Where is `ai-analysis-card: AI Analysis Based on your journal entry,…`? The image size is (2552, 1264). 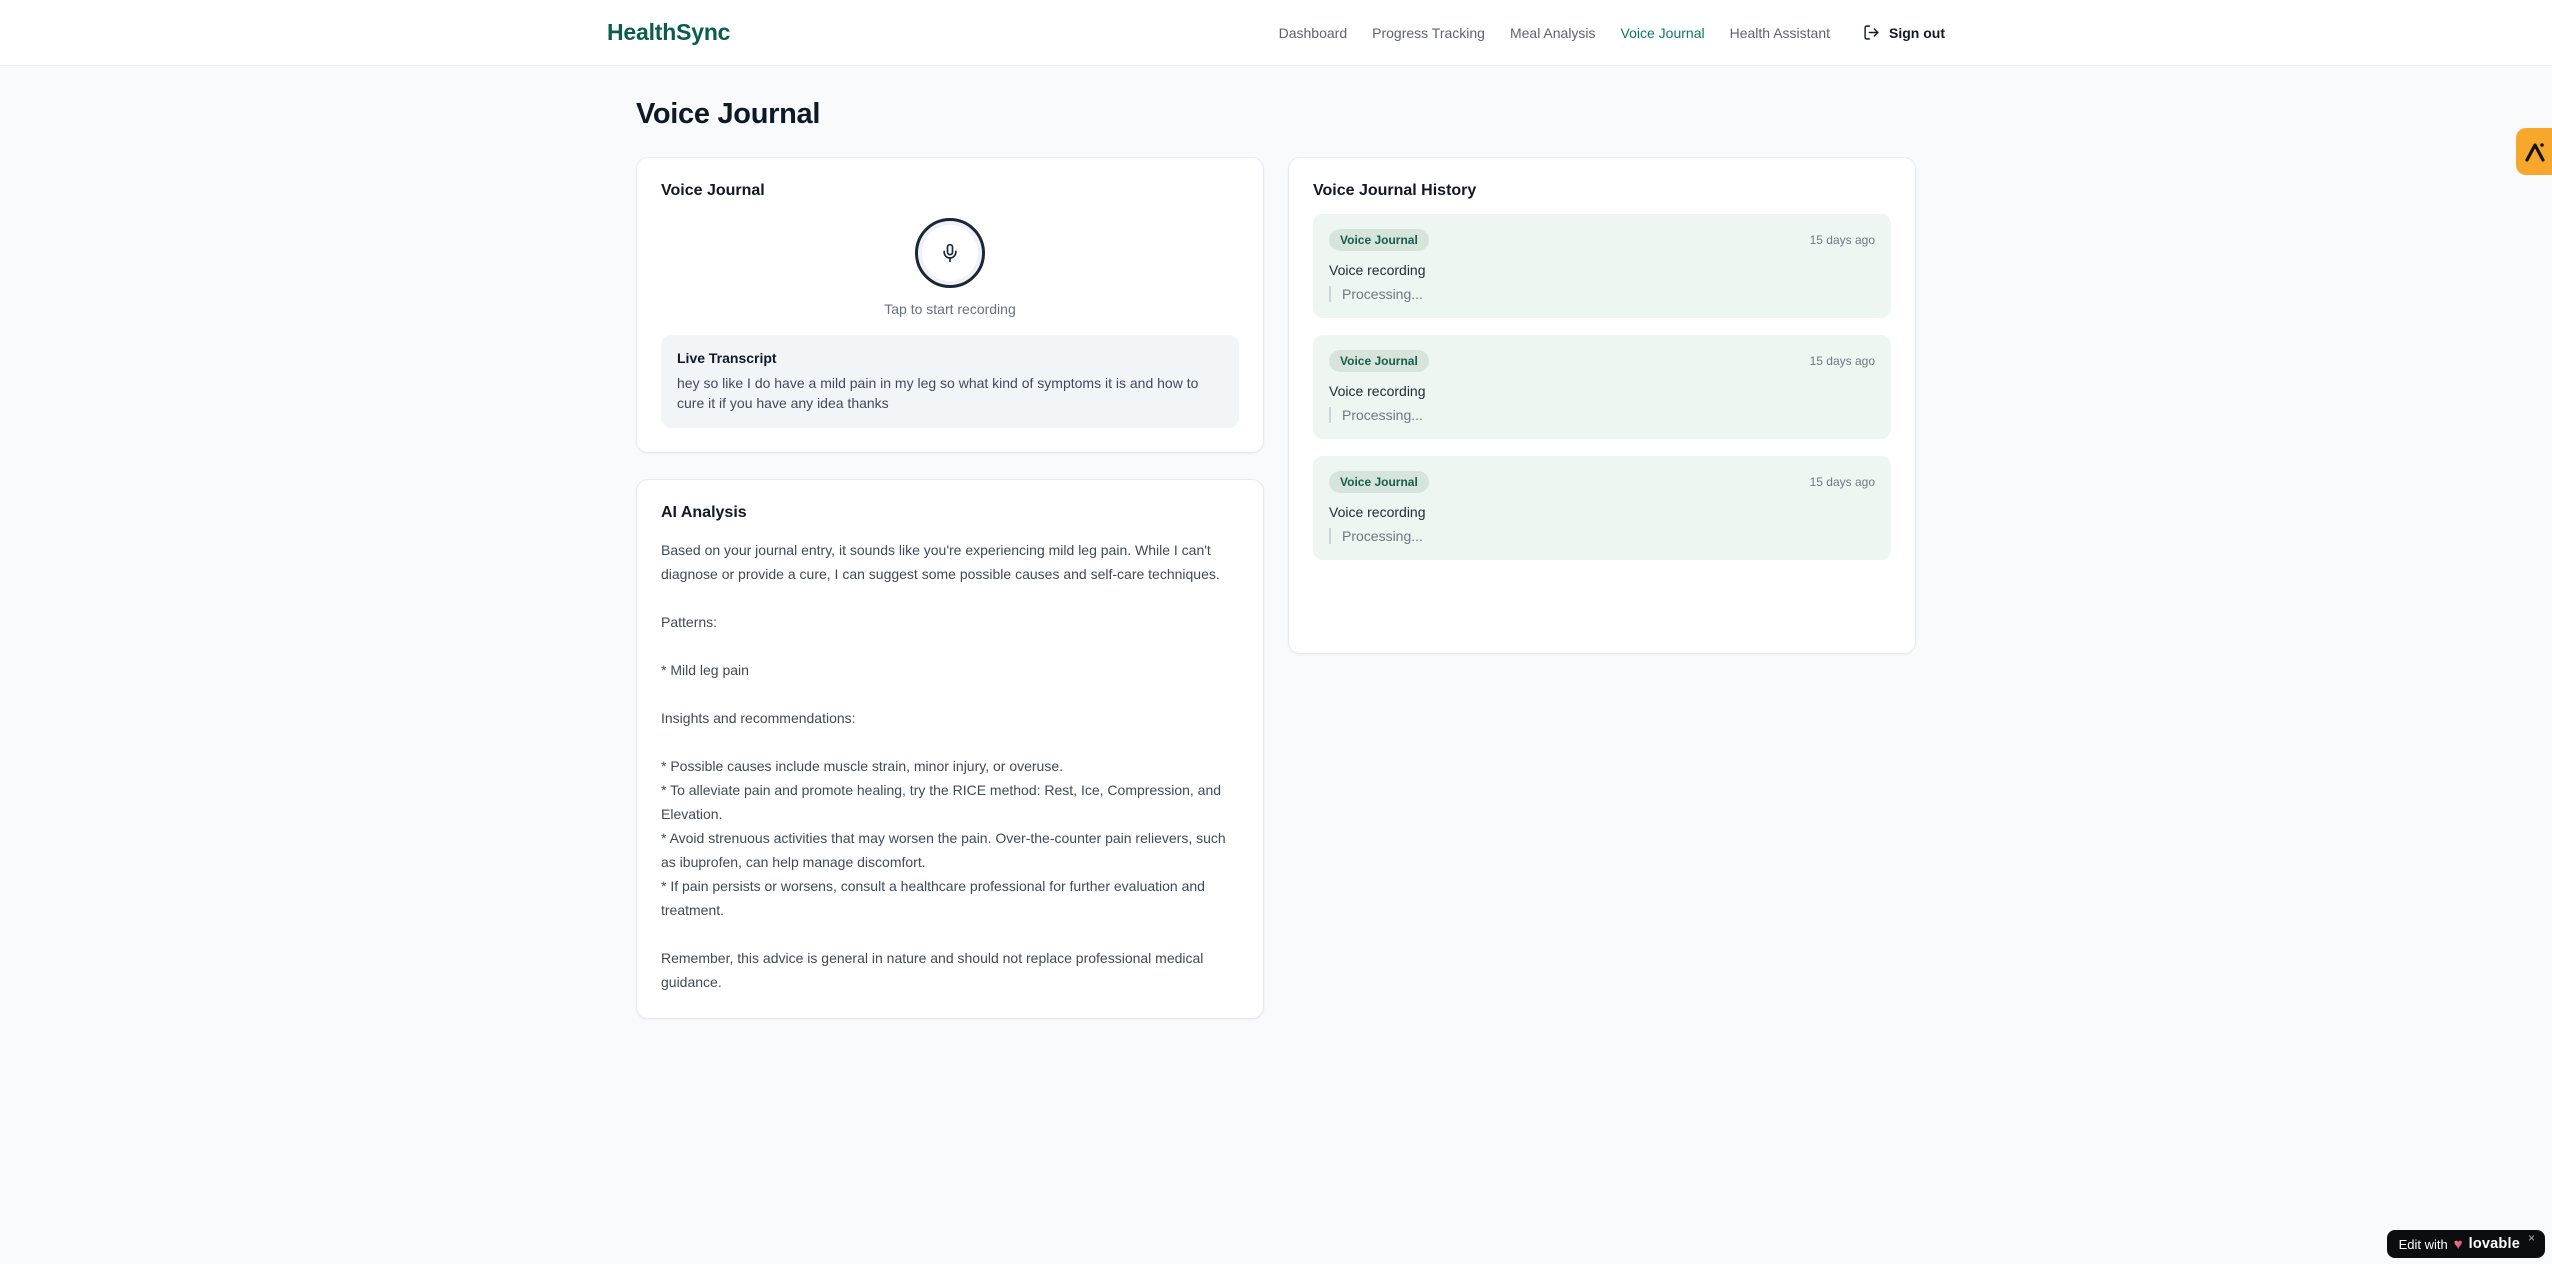 ai-analysis-card: AI Analysis Based on your journal entry,… is located at coordinates (950, 749).